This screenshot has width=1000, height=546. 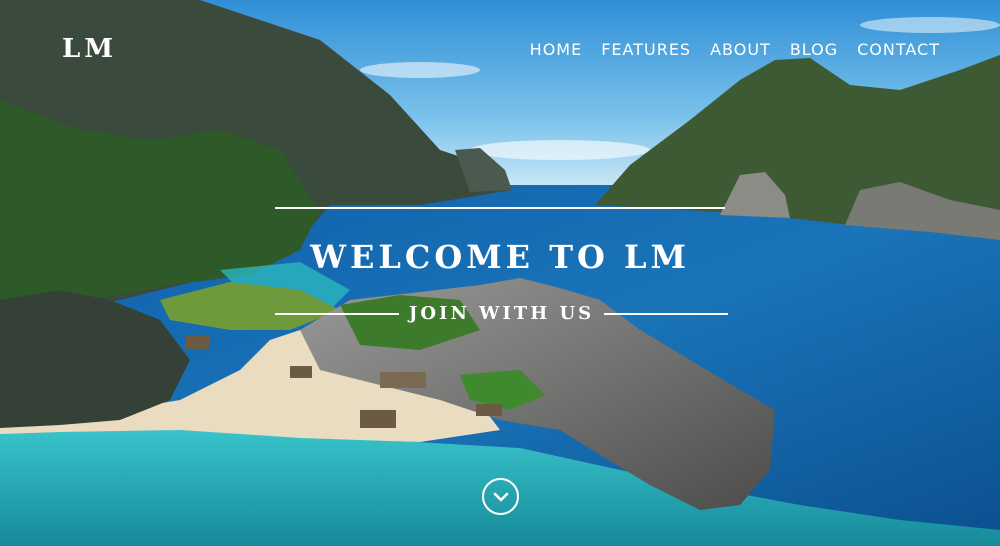 I want to click on hero-subheadline: JOIN WITH US, so click(x=501, y=313).